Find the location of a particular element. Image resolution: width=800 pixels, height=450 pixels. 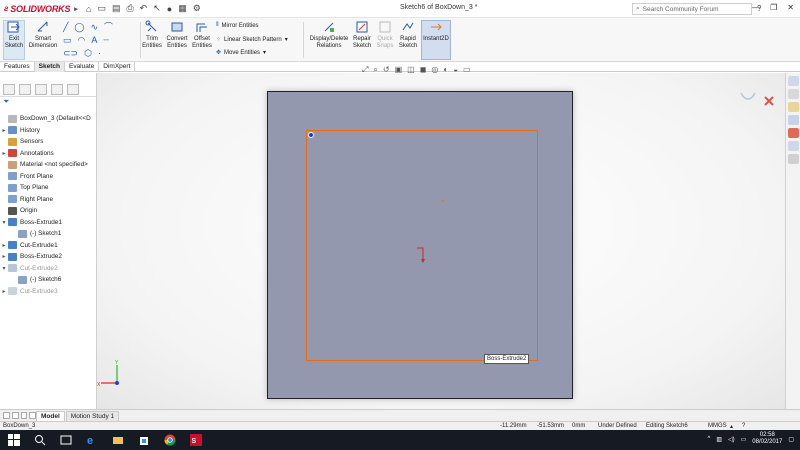

display-style-icon: ◼ is located at coordinates (423, 70).